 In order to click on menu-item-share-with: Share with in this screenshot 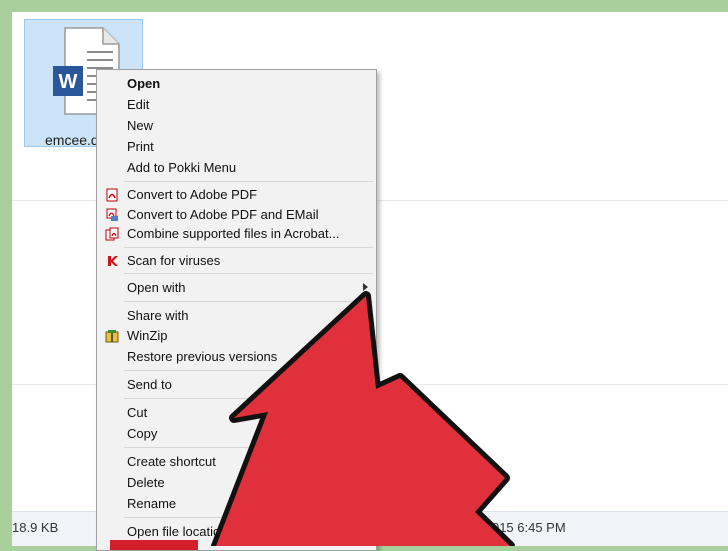, I will do `click(157, 315)`.